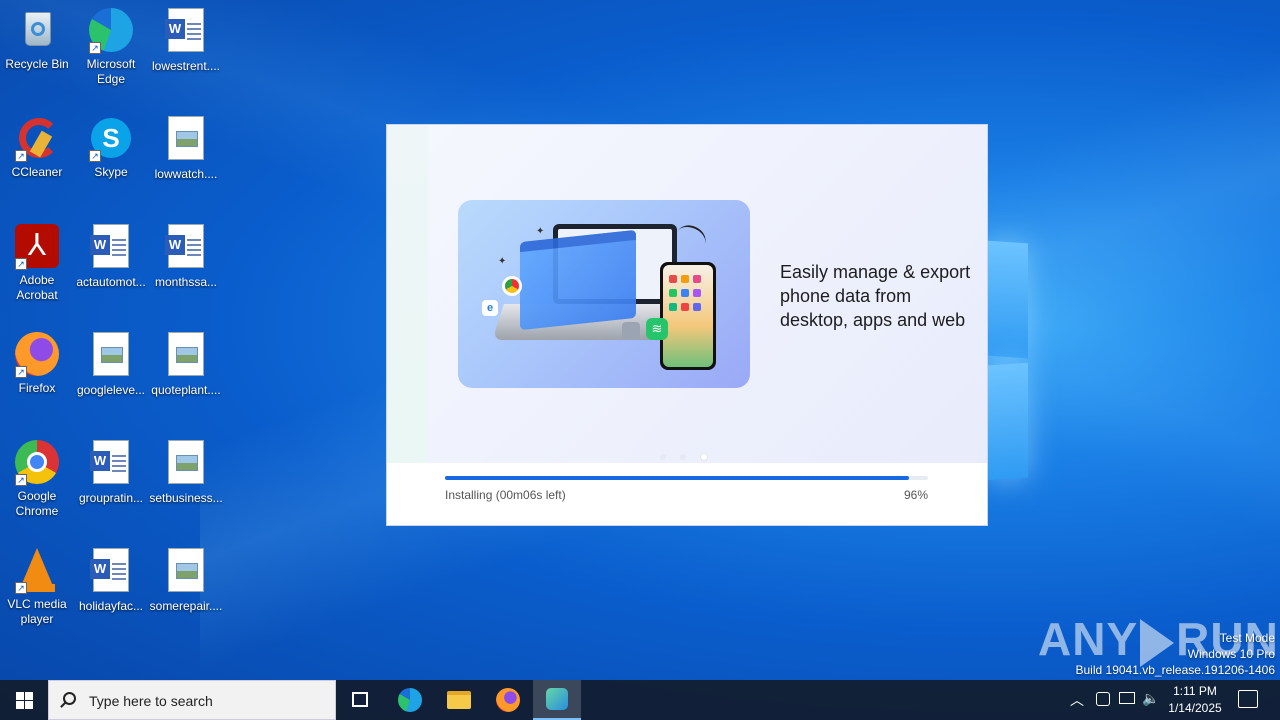 The image size is (1280, 720). I want to click on search-placeholder: Type here to search, so click(151, 701).